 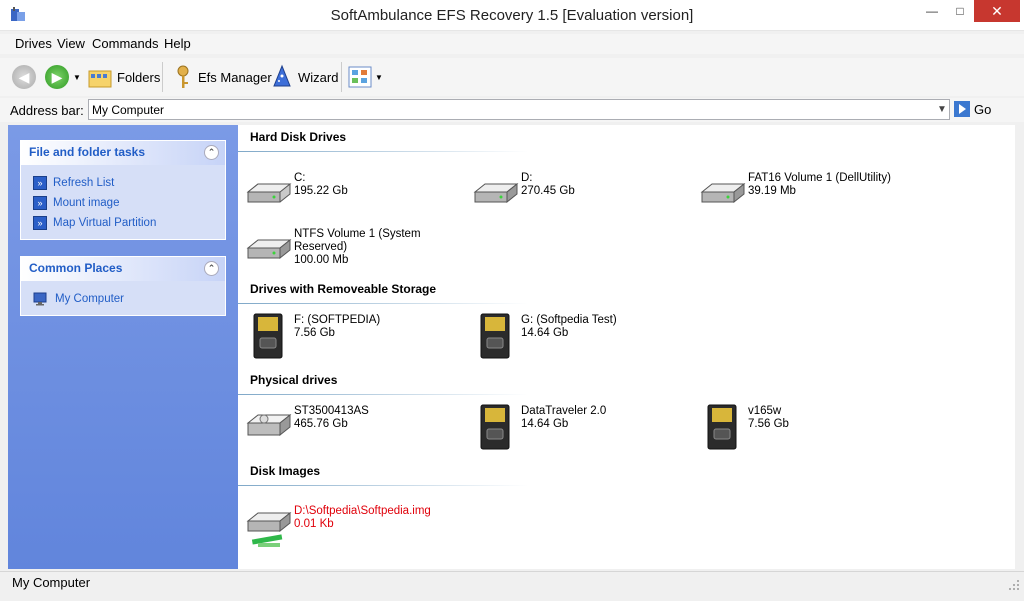 I want to click on wizard-icon, so click(x=282, y=75).